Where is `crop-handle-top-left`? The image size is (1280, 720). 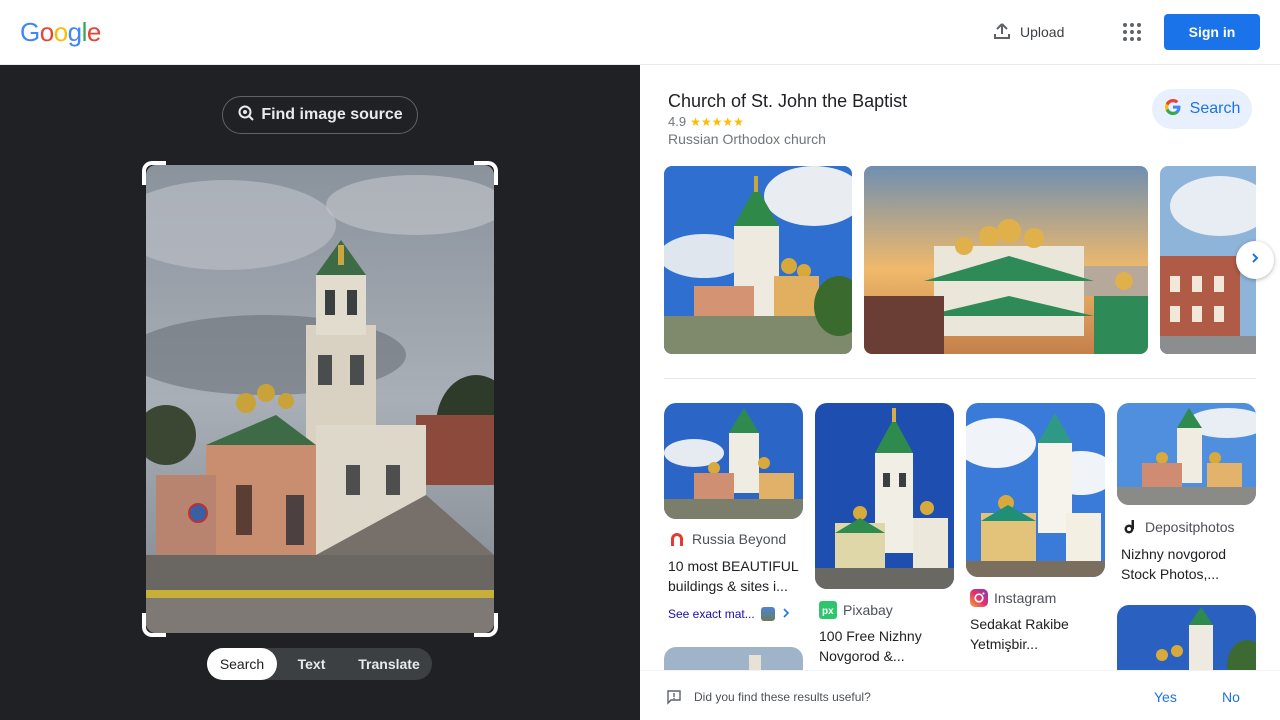 crop-handle-top-left is located at coordinates (154, 173).